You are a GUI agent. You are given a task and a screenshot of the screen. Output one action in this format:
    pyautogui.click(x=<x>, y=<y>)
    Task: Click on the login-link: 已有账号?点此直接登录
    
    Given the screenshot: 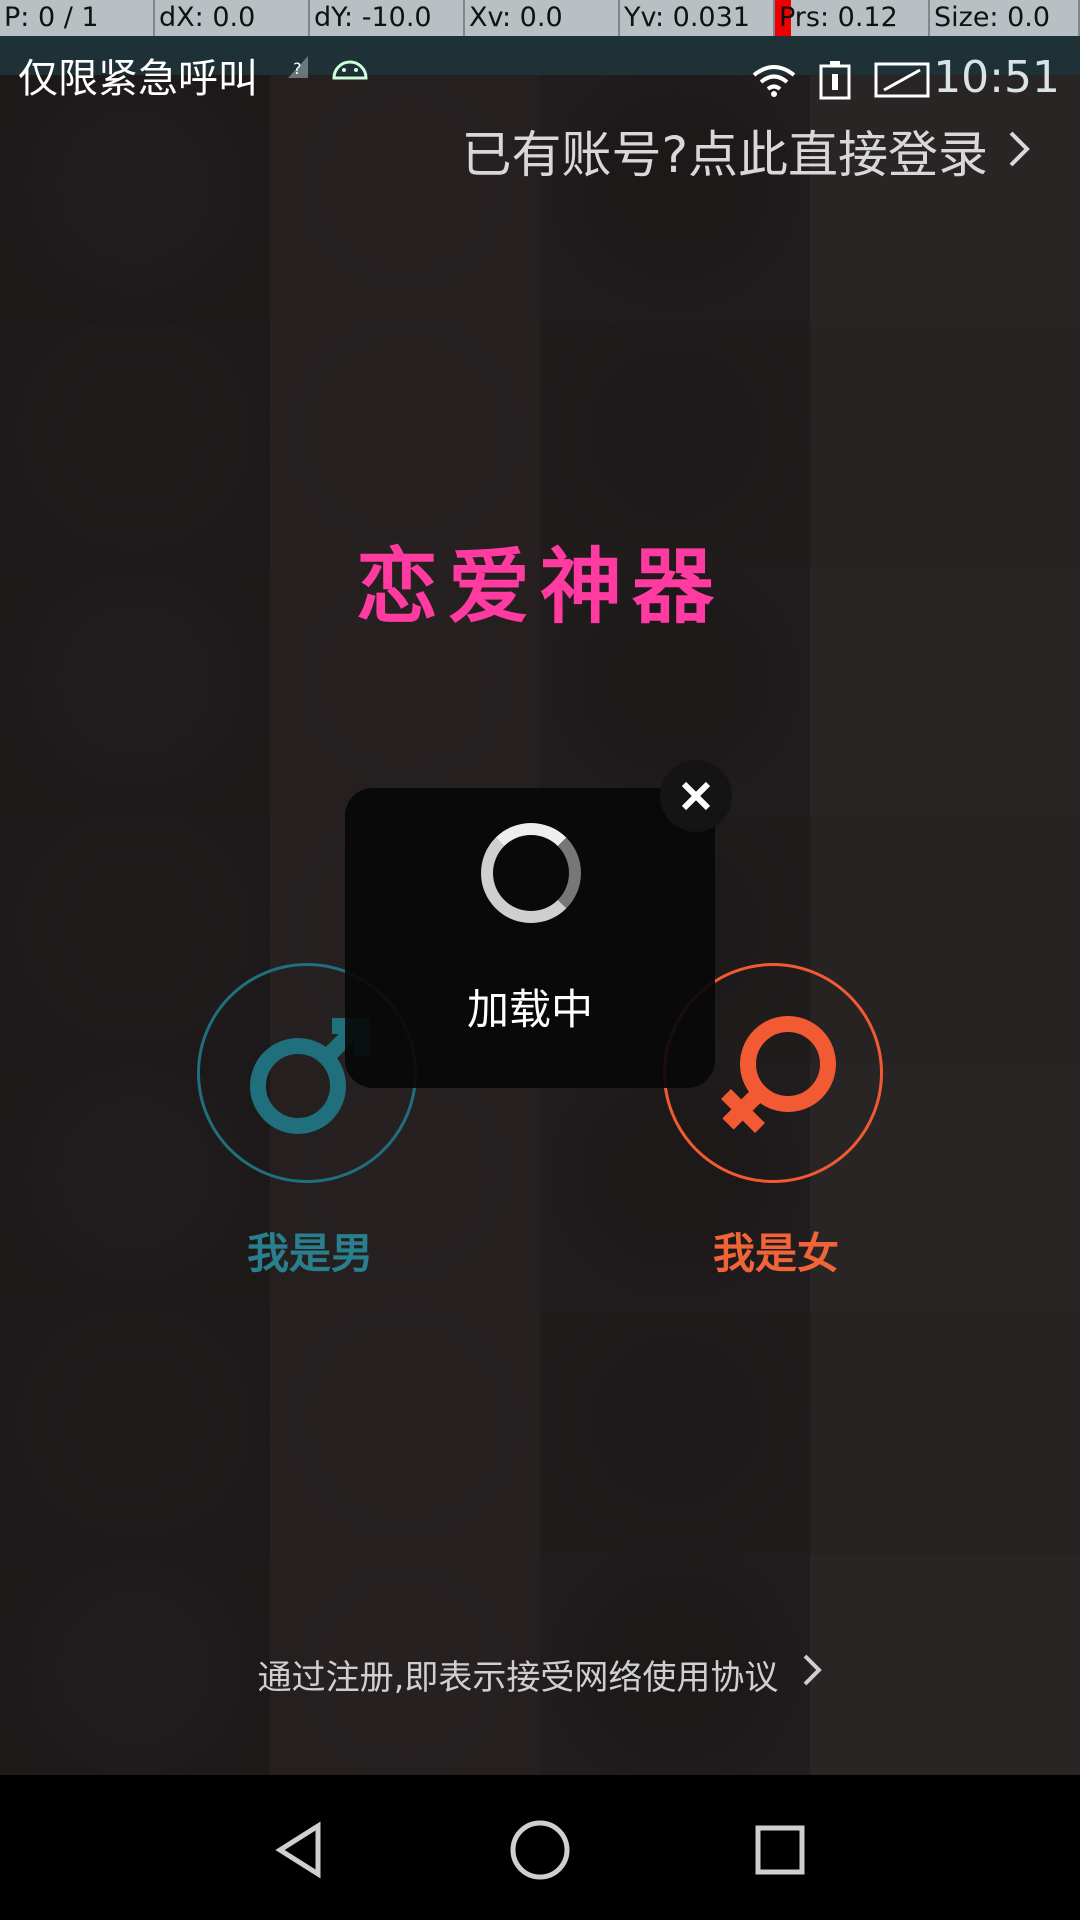 What is the action you would take?
    pyautogui.click(x=745, y=151)
    